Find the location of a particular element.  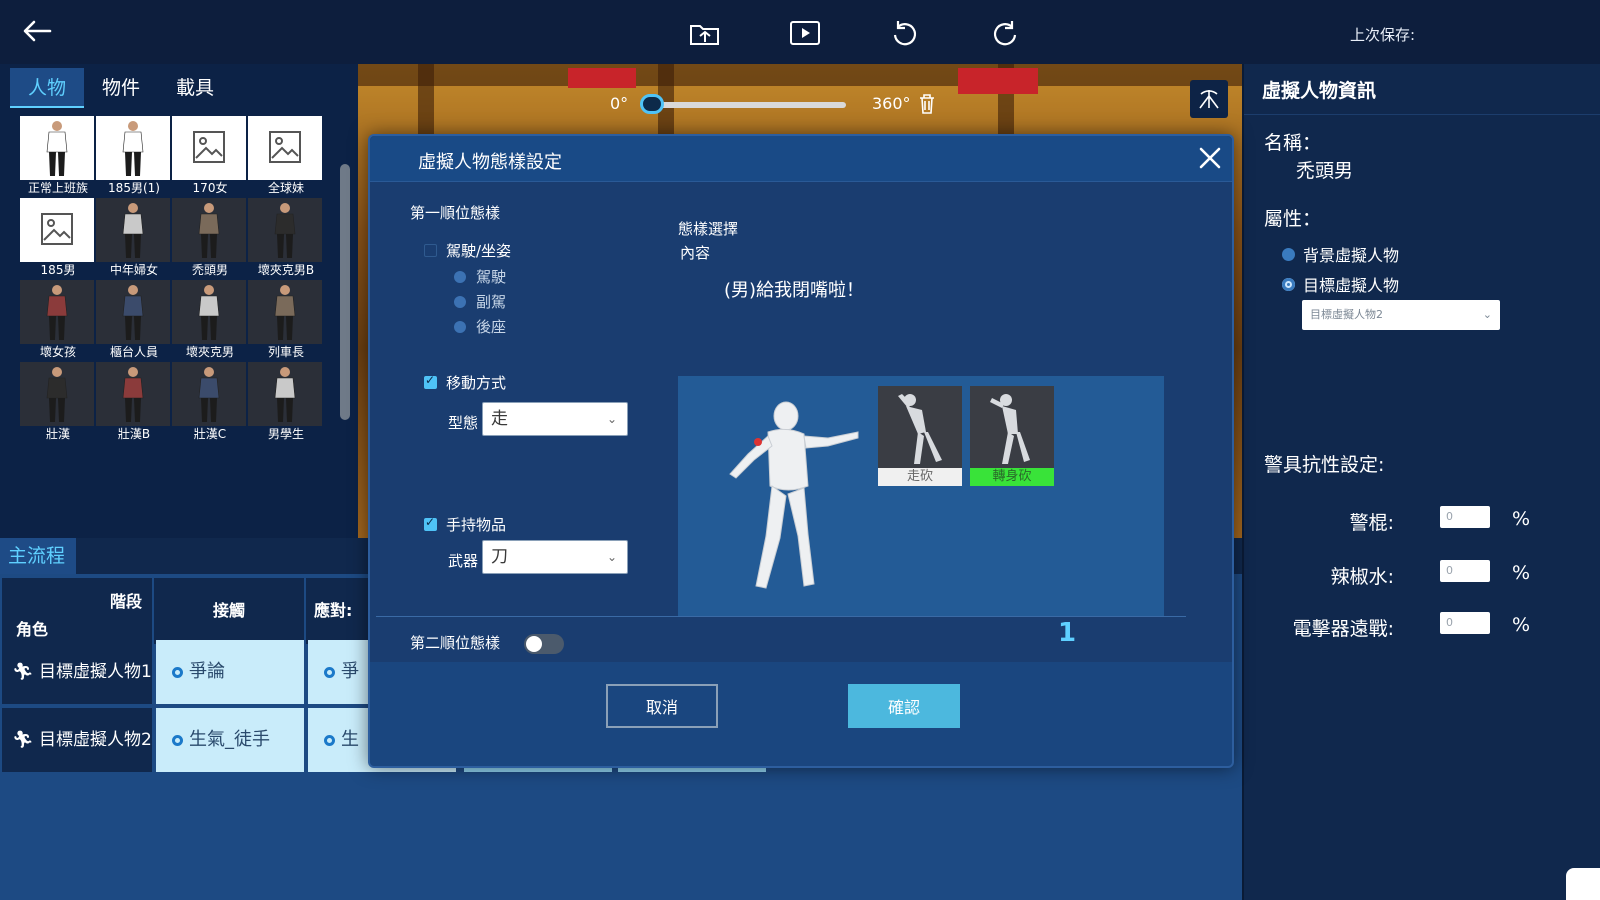

open-folder-icon is located at coordinates (705, 33).